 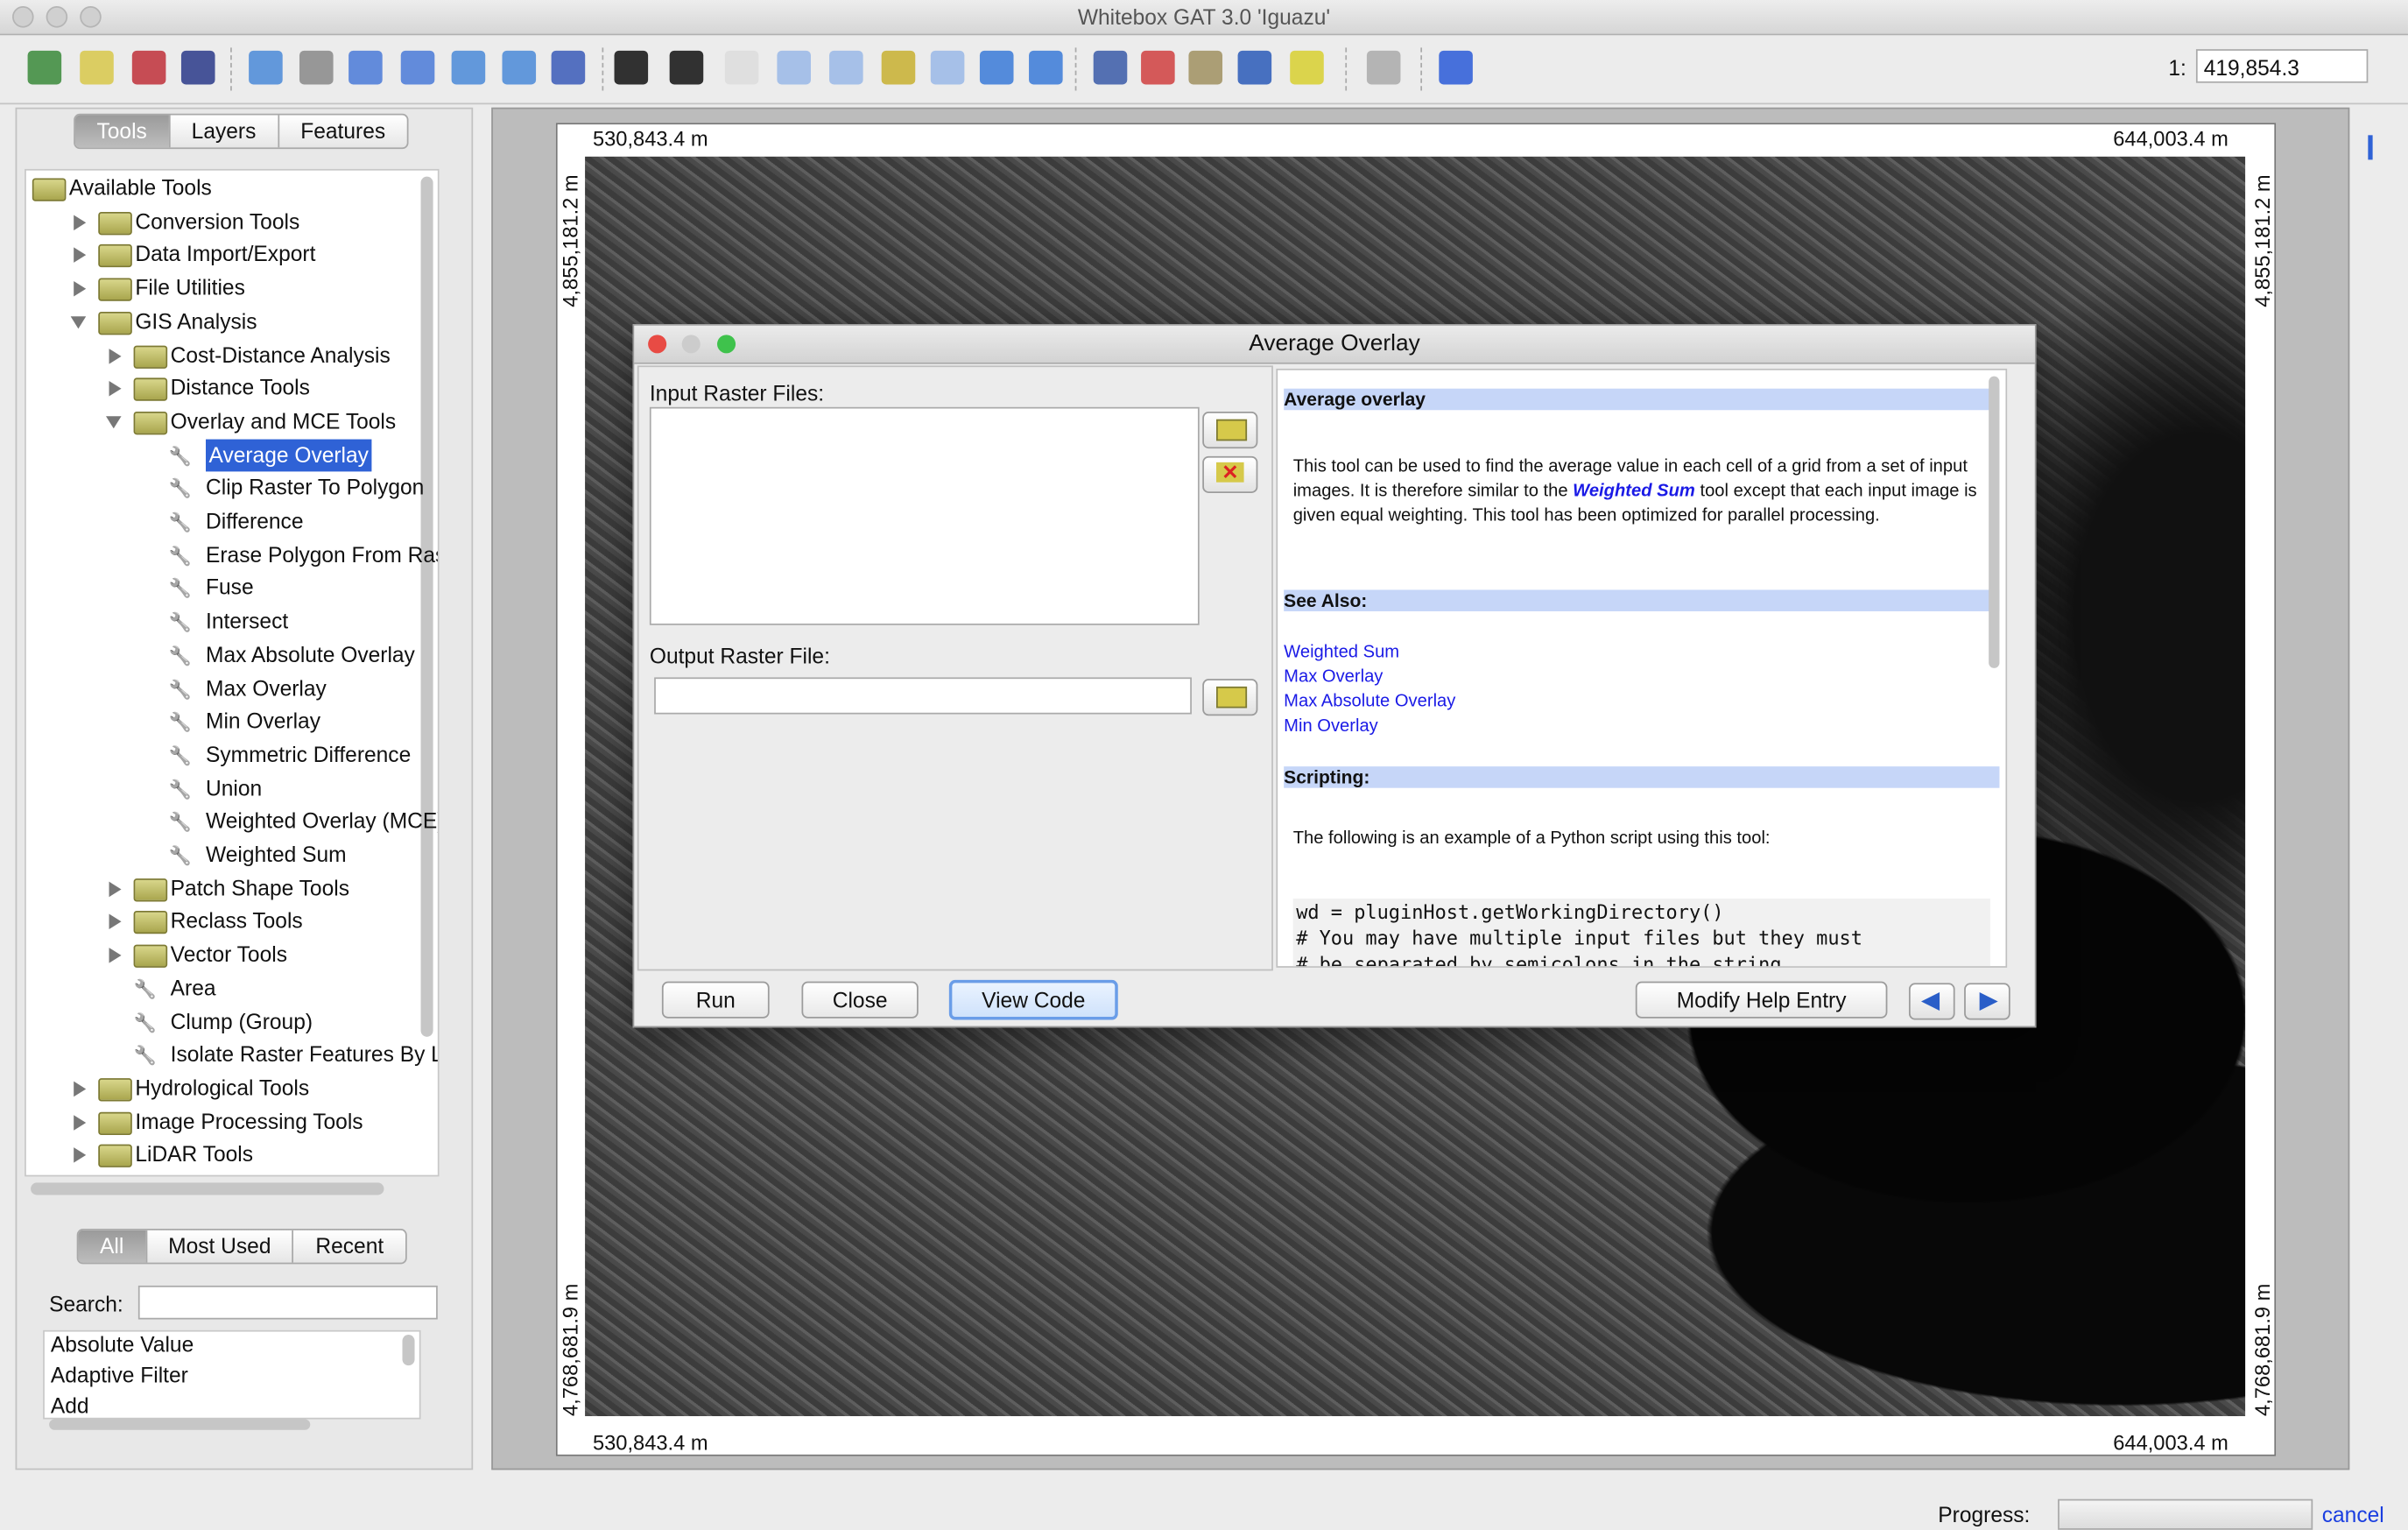 What do you see at coordinates (657, 344) in the screenshot?
I see `dialog-close-button` at bounding box center [657, 344].